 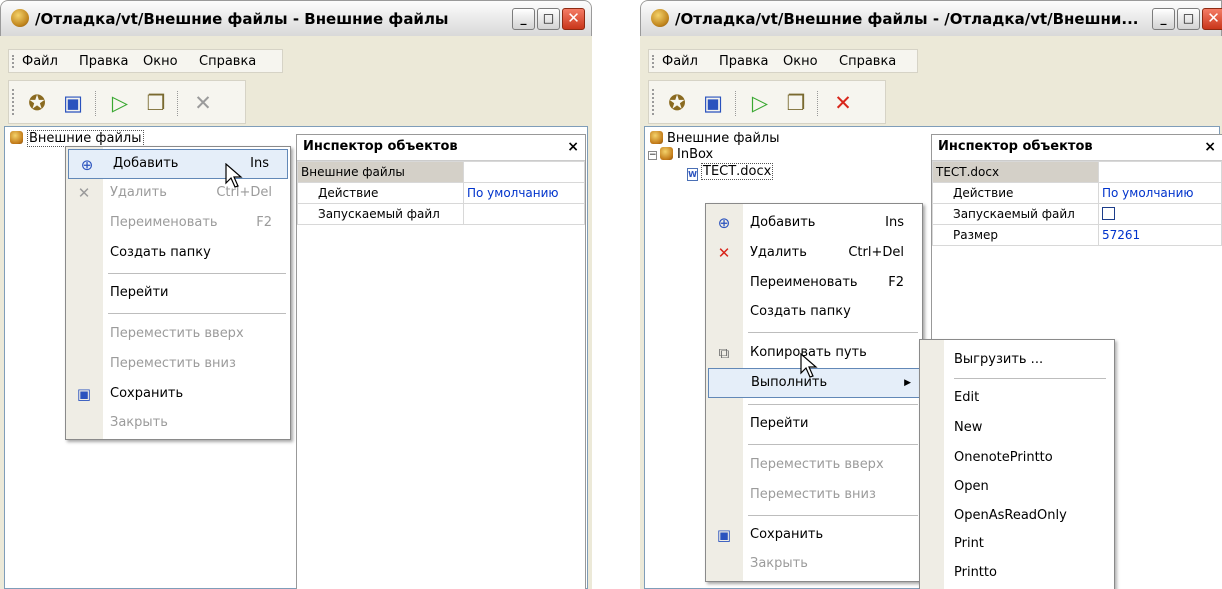 I want to click on menu-item-label: Создать папку, so click(x=160, y=252).